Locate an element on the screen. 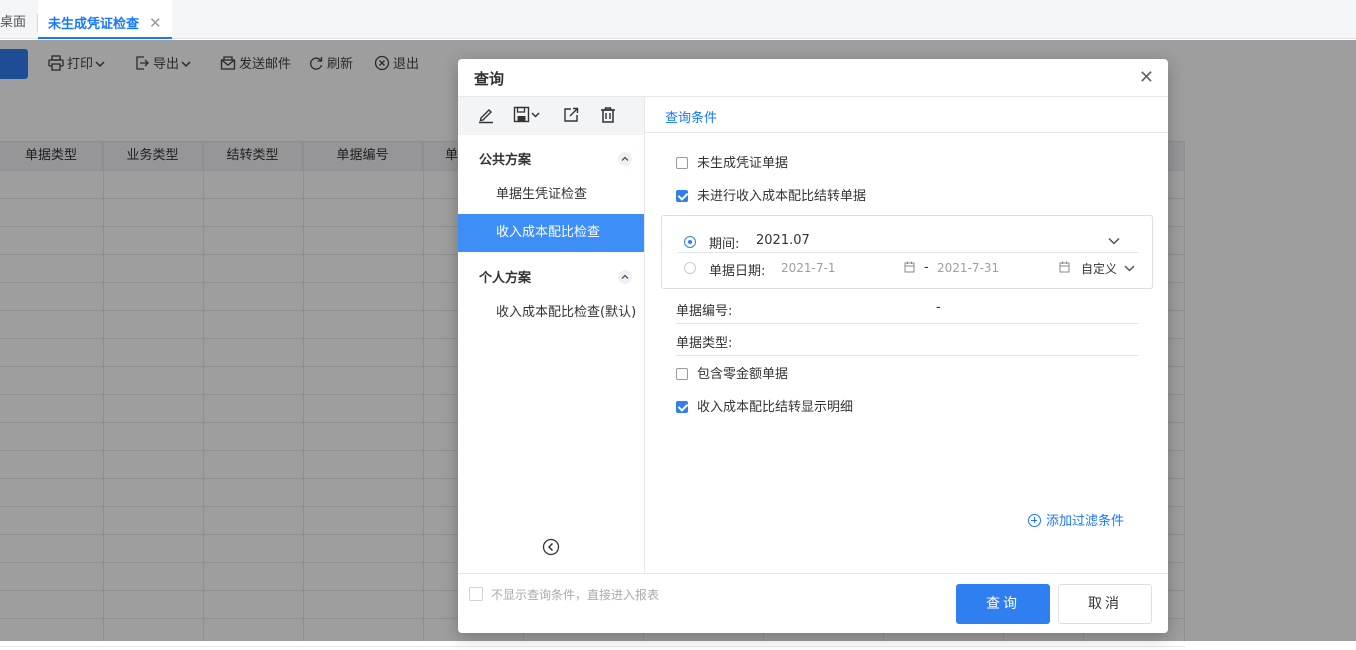 Image resolution: width=1356 pixels, height=650 pixels. period-value: 2021.07 is located at coordinates (783, 240).